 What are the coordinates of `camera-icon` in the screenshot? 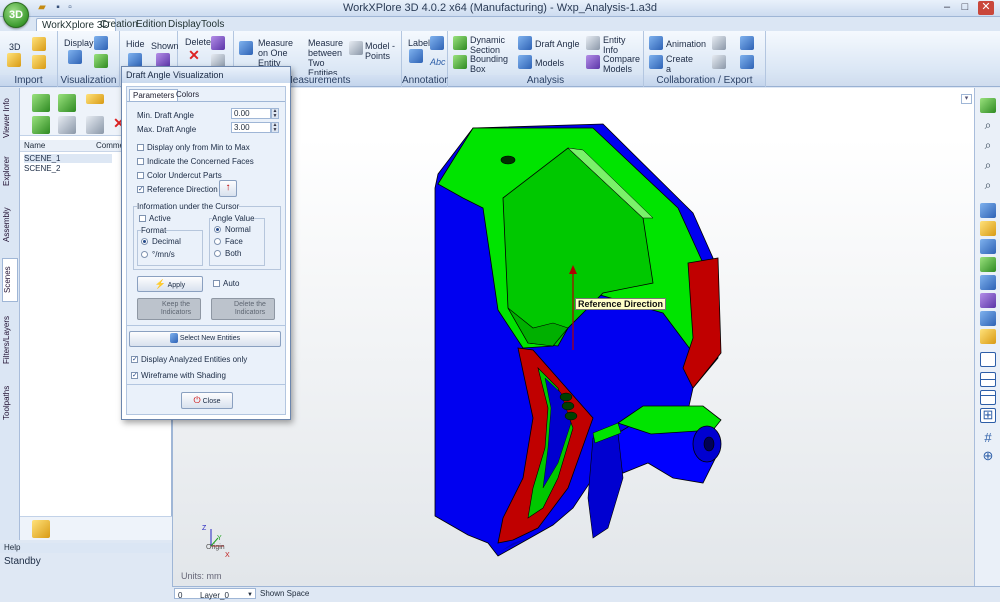 It's located at (67, 125).